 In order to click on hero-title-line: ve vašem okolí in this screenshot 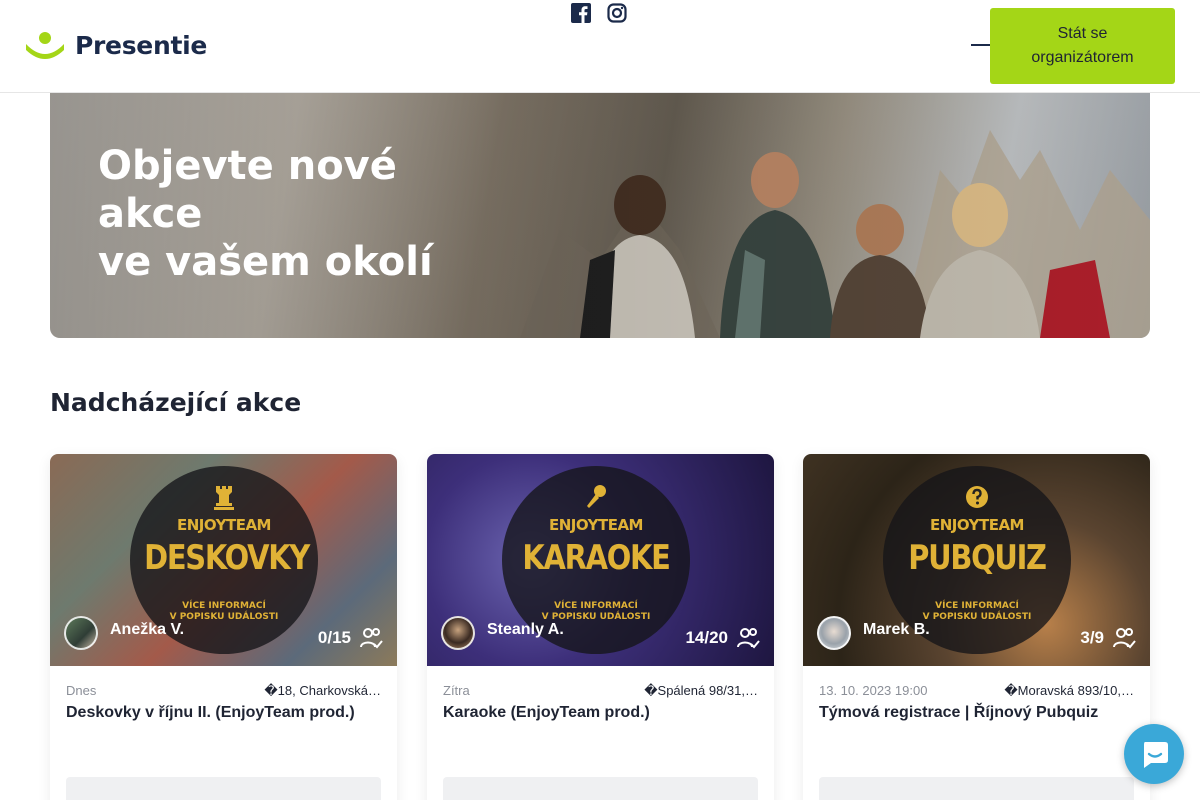, I will do `click(265, 262)`.